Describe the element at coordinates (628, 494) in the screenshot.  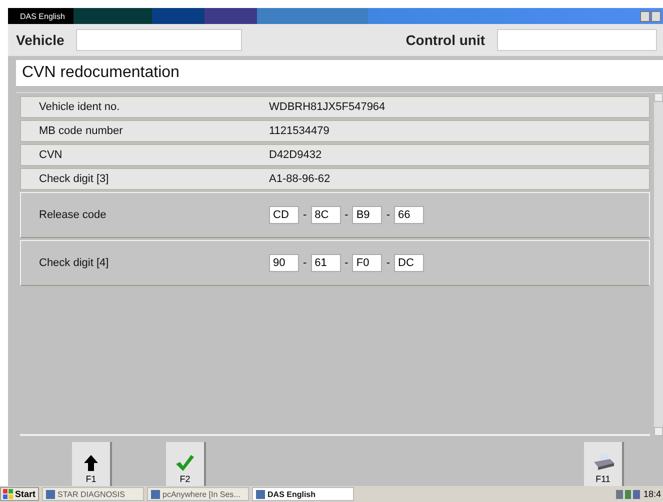
I see `tray-icons` at that location.